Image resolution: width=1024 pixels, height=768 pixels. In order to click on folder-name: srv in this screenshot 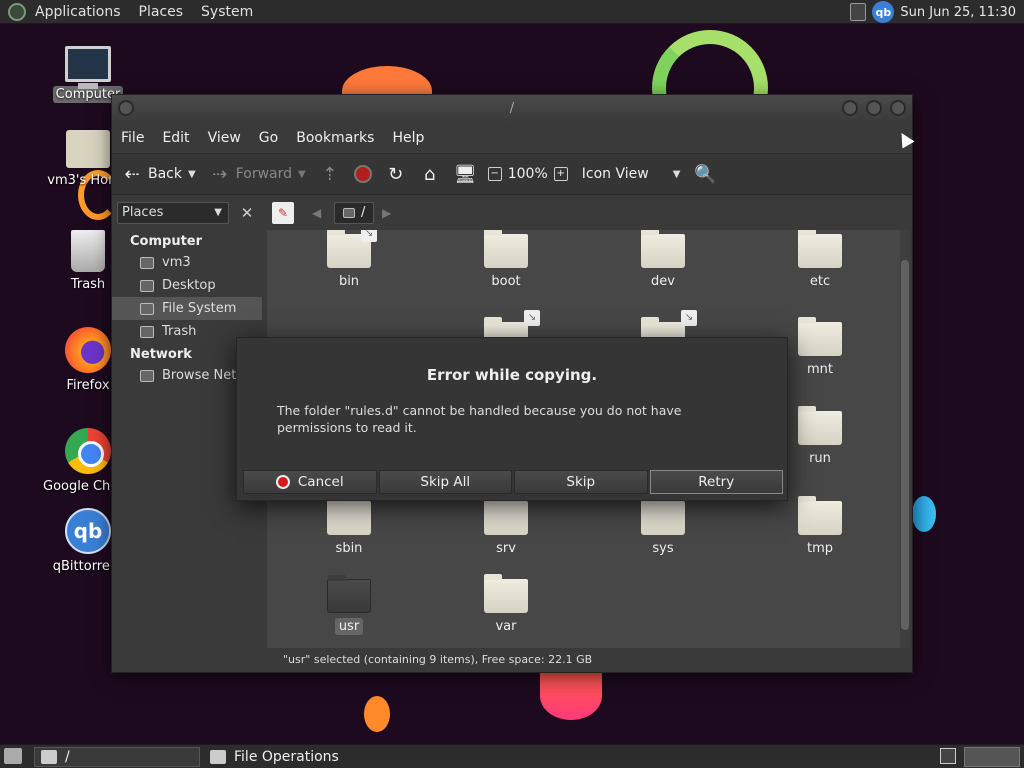, I will do `click(506, 548)`.